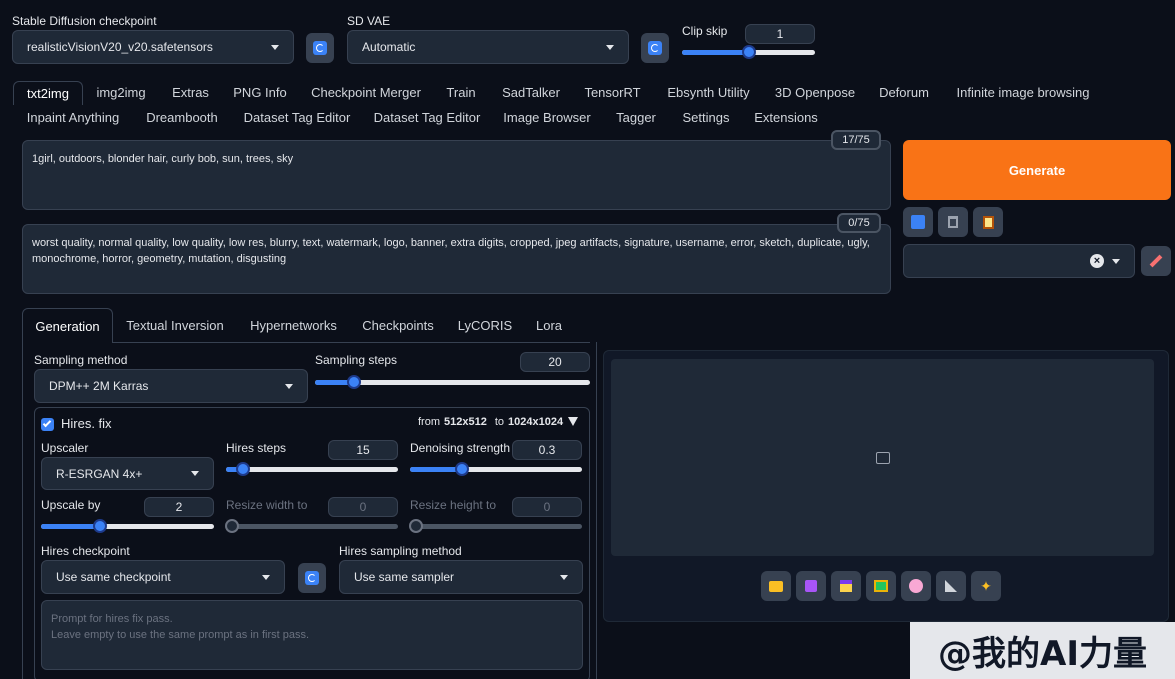 Image resolution: width=1175 pixels, height=679 pixels. Describe the element at coordinates (312, 469) in the screenshot. I see `hires-steps-slider` at that location.